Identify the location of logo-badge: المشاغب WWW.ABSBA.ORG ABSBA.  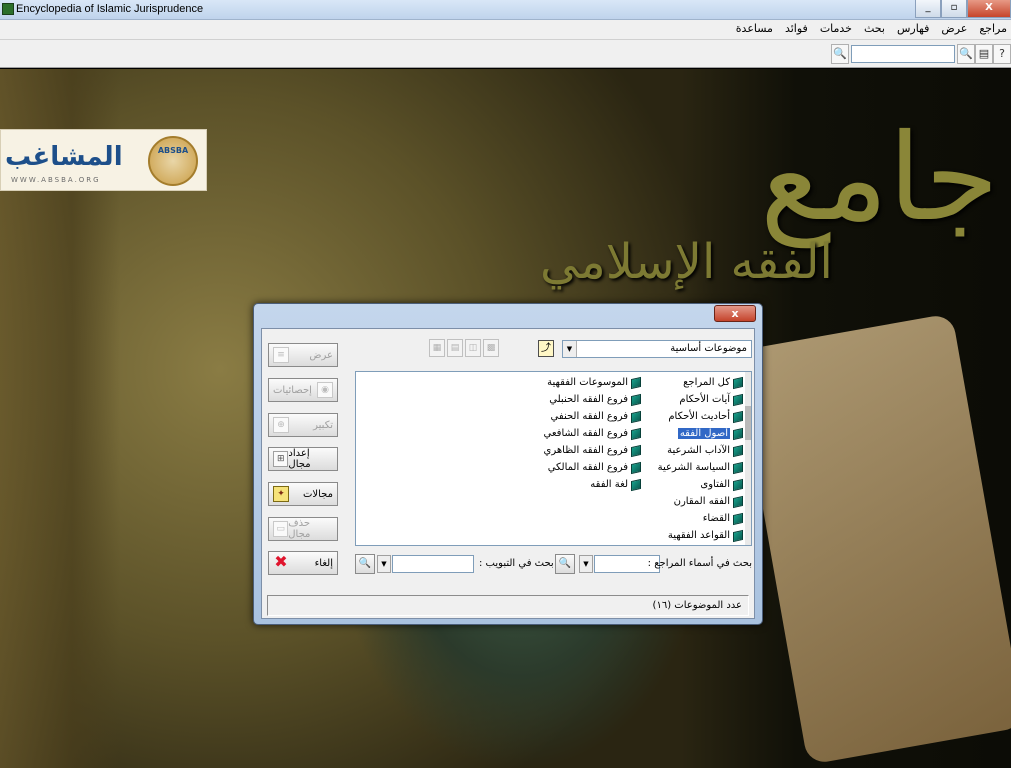
(103, 160).